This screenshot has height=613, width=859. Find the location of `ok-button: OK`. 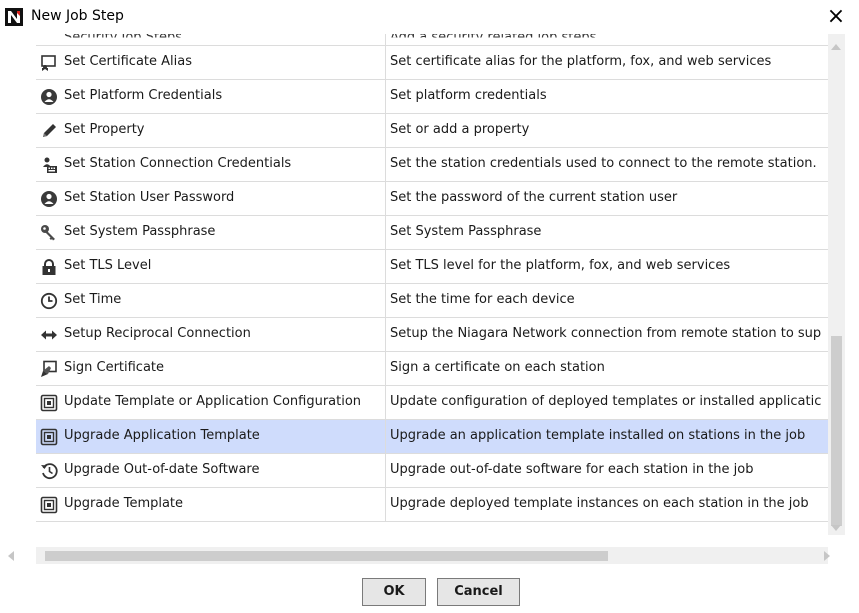

ok-button: OK is located at coordinates (394, 592).